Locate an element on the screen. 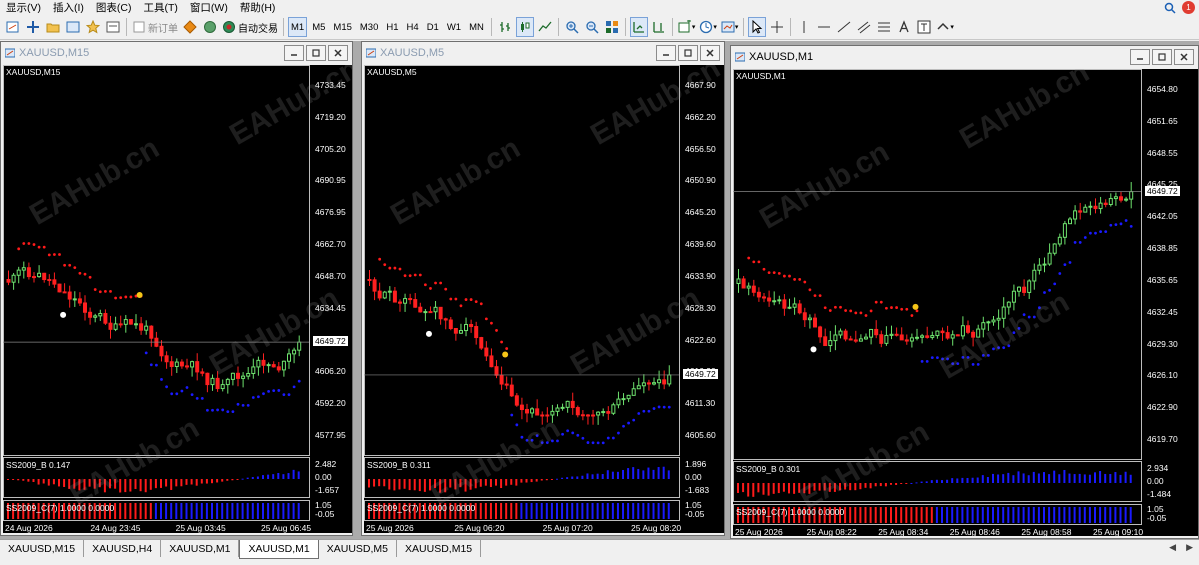 The height and width of the screenshot is (565, 1199). chart-shift-button is located at coordinates (659, 27).